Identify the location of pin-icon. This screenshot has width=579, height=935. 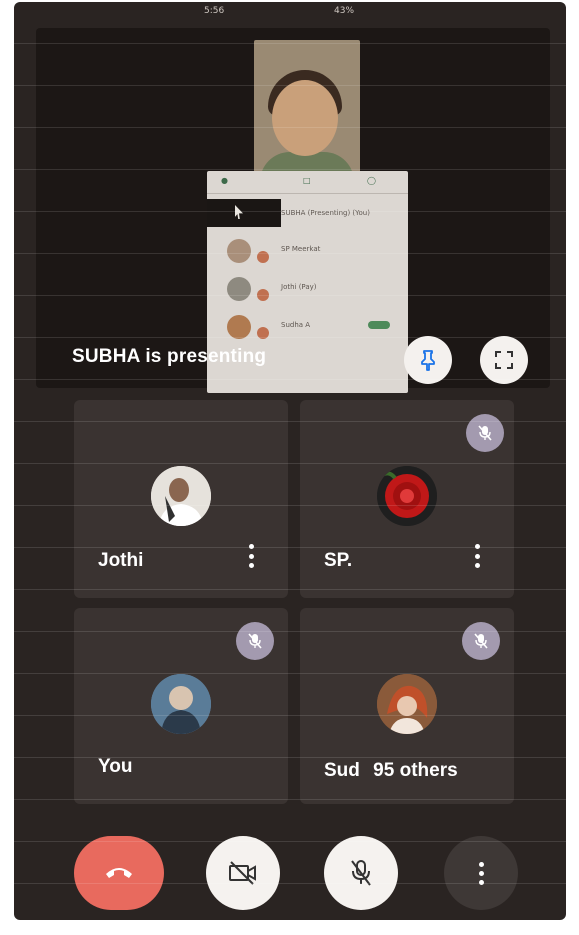
(428, 360).